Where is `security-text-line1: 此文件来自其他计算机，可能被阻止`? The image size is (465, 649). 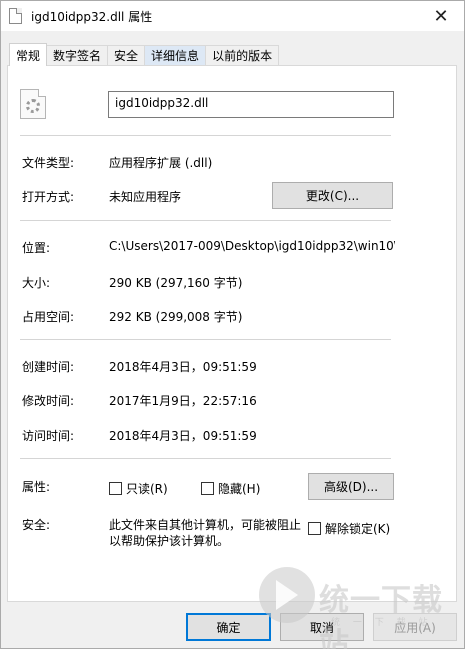 security-text-line1: 此文件来自其他计算机，可能被阻止 is located at coordinates (205, 525).